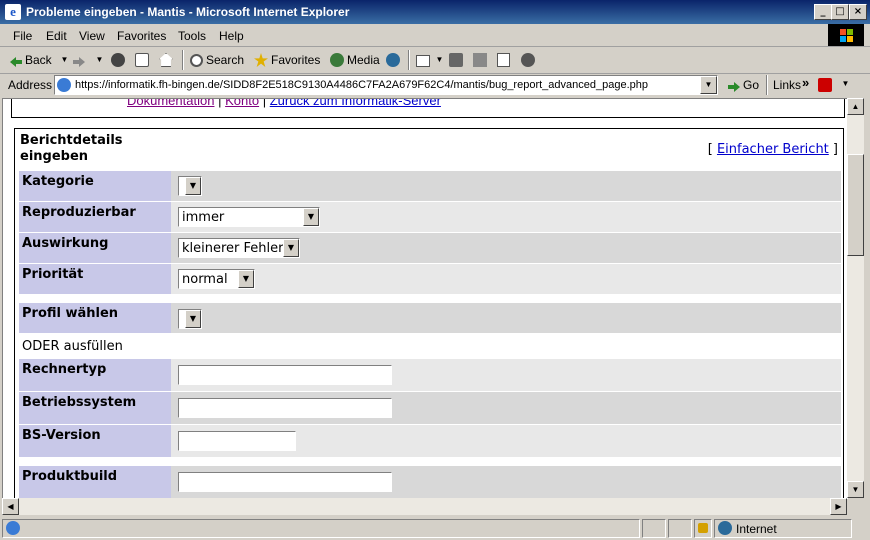  I want to click on address-label: Address, so click(30, 85).